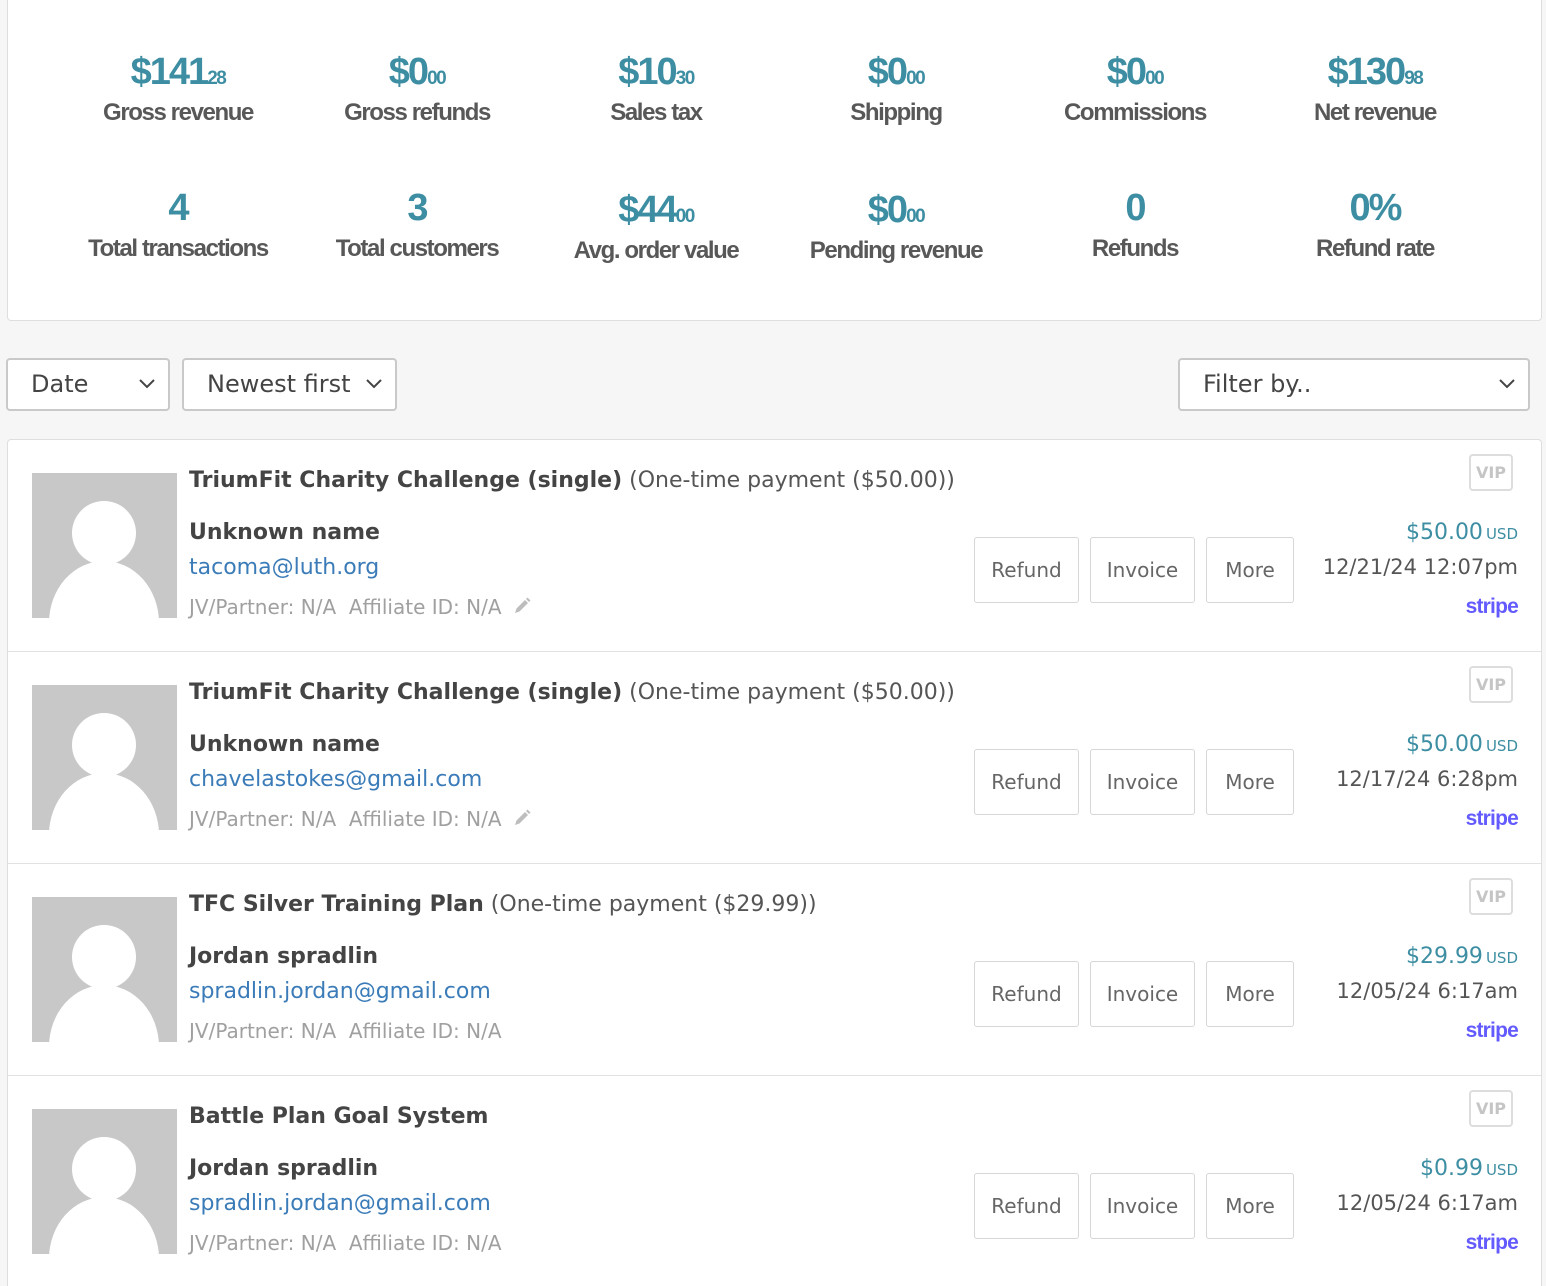 The height and width of the screenshot is (1286, 1546). I want to click on stat-label: Sales tax, so click(656, 112).